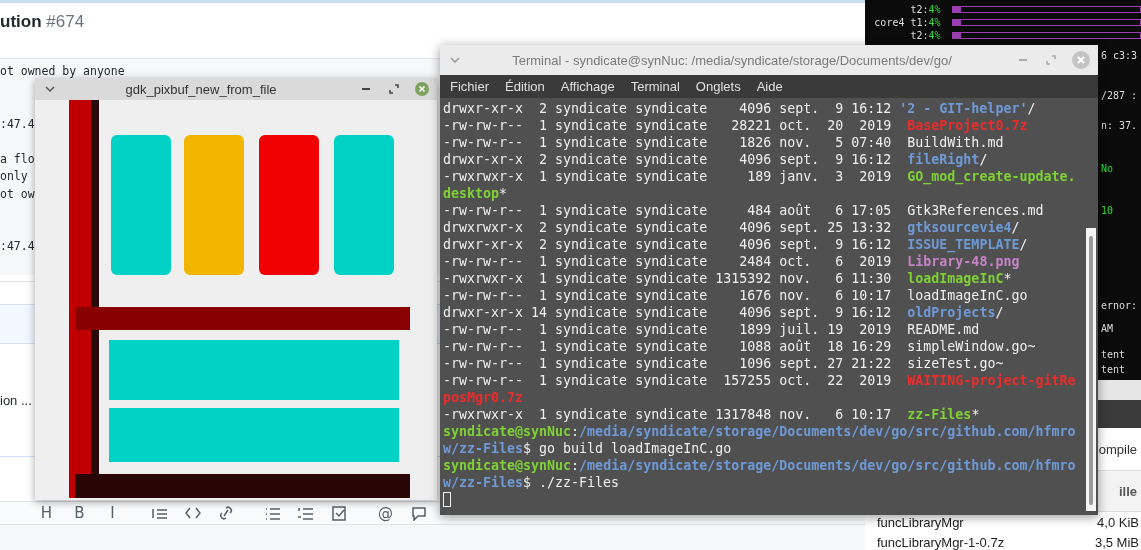 This screenshot has width=1141, height=550. I want to click on terminal-line: -rw-rw-r-- 1 syndicate syndicate 157255 oct. 22 2019 WAITING-project-gitReposMgr0.7z, so click(760, 389).